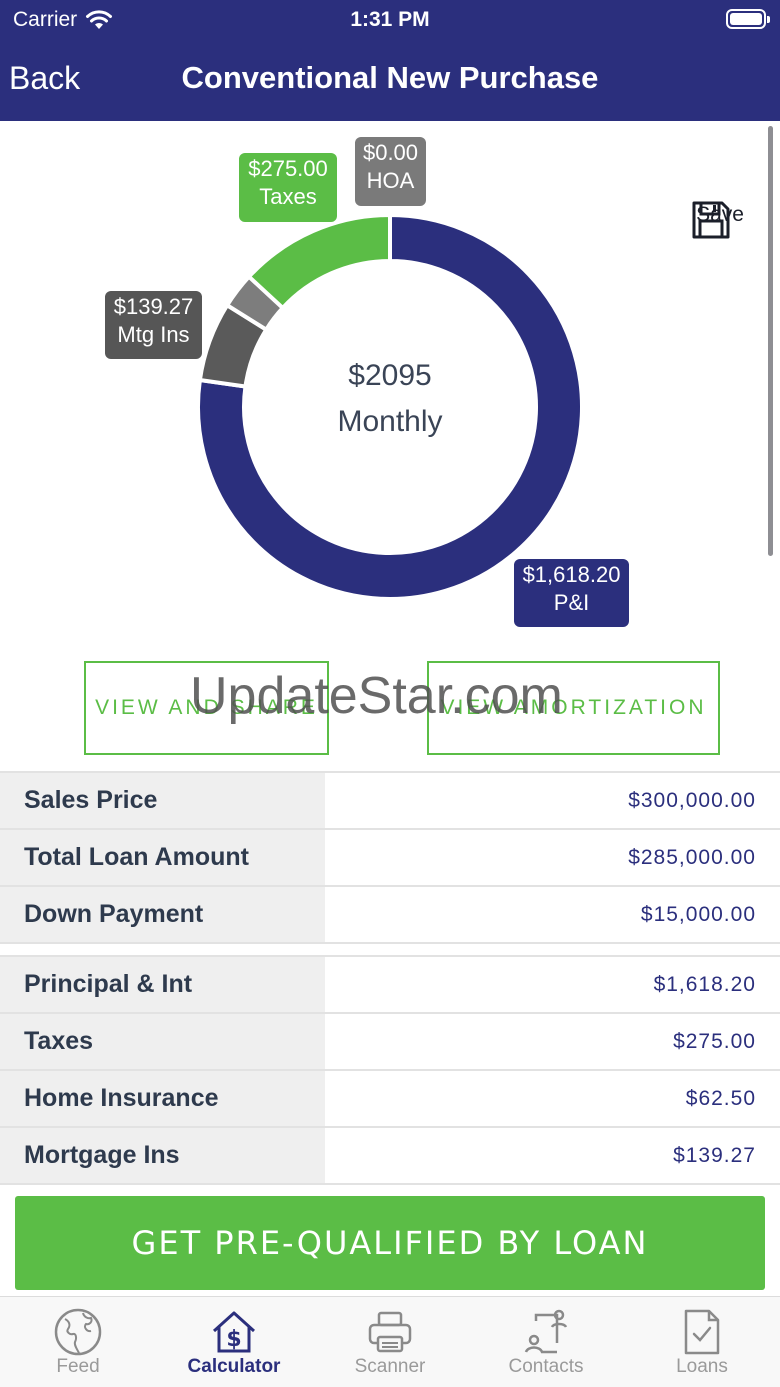 This screenshot has width=780, height=1387. What do you see at coordinates (162, 1098) in the screenshot?
I see `row-label: Home Insurance` at bounding box center [162, 1098].